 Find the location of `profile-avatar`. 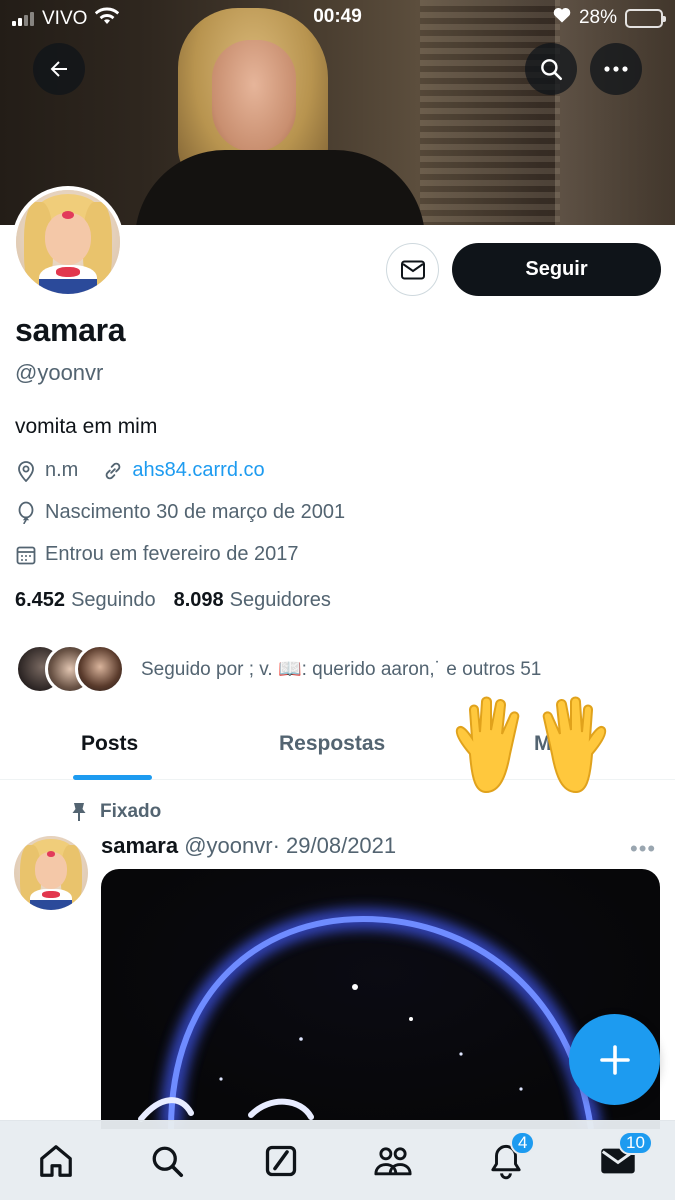

profile-avatar is located at coordinates (68, 242).